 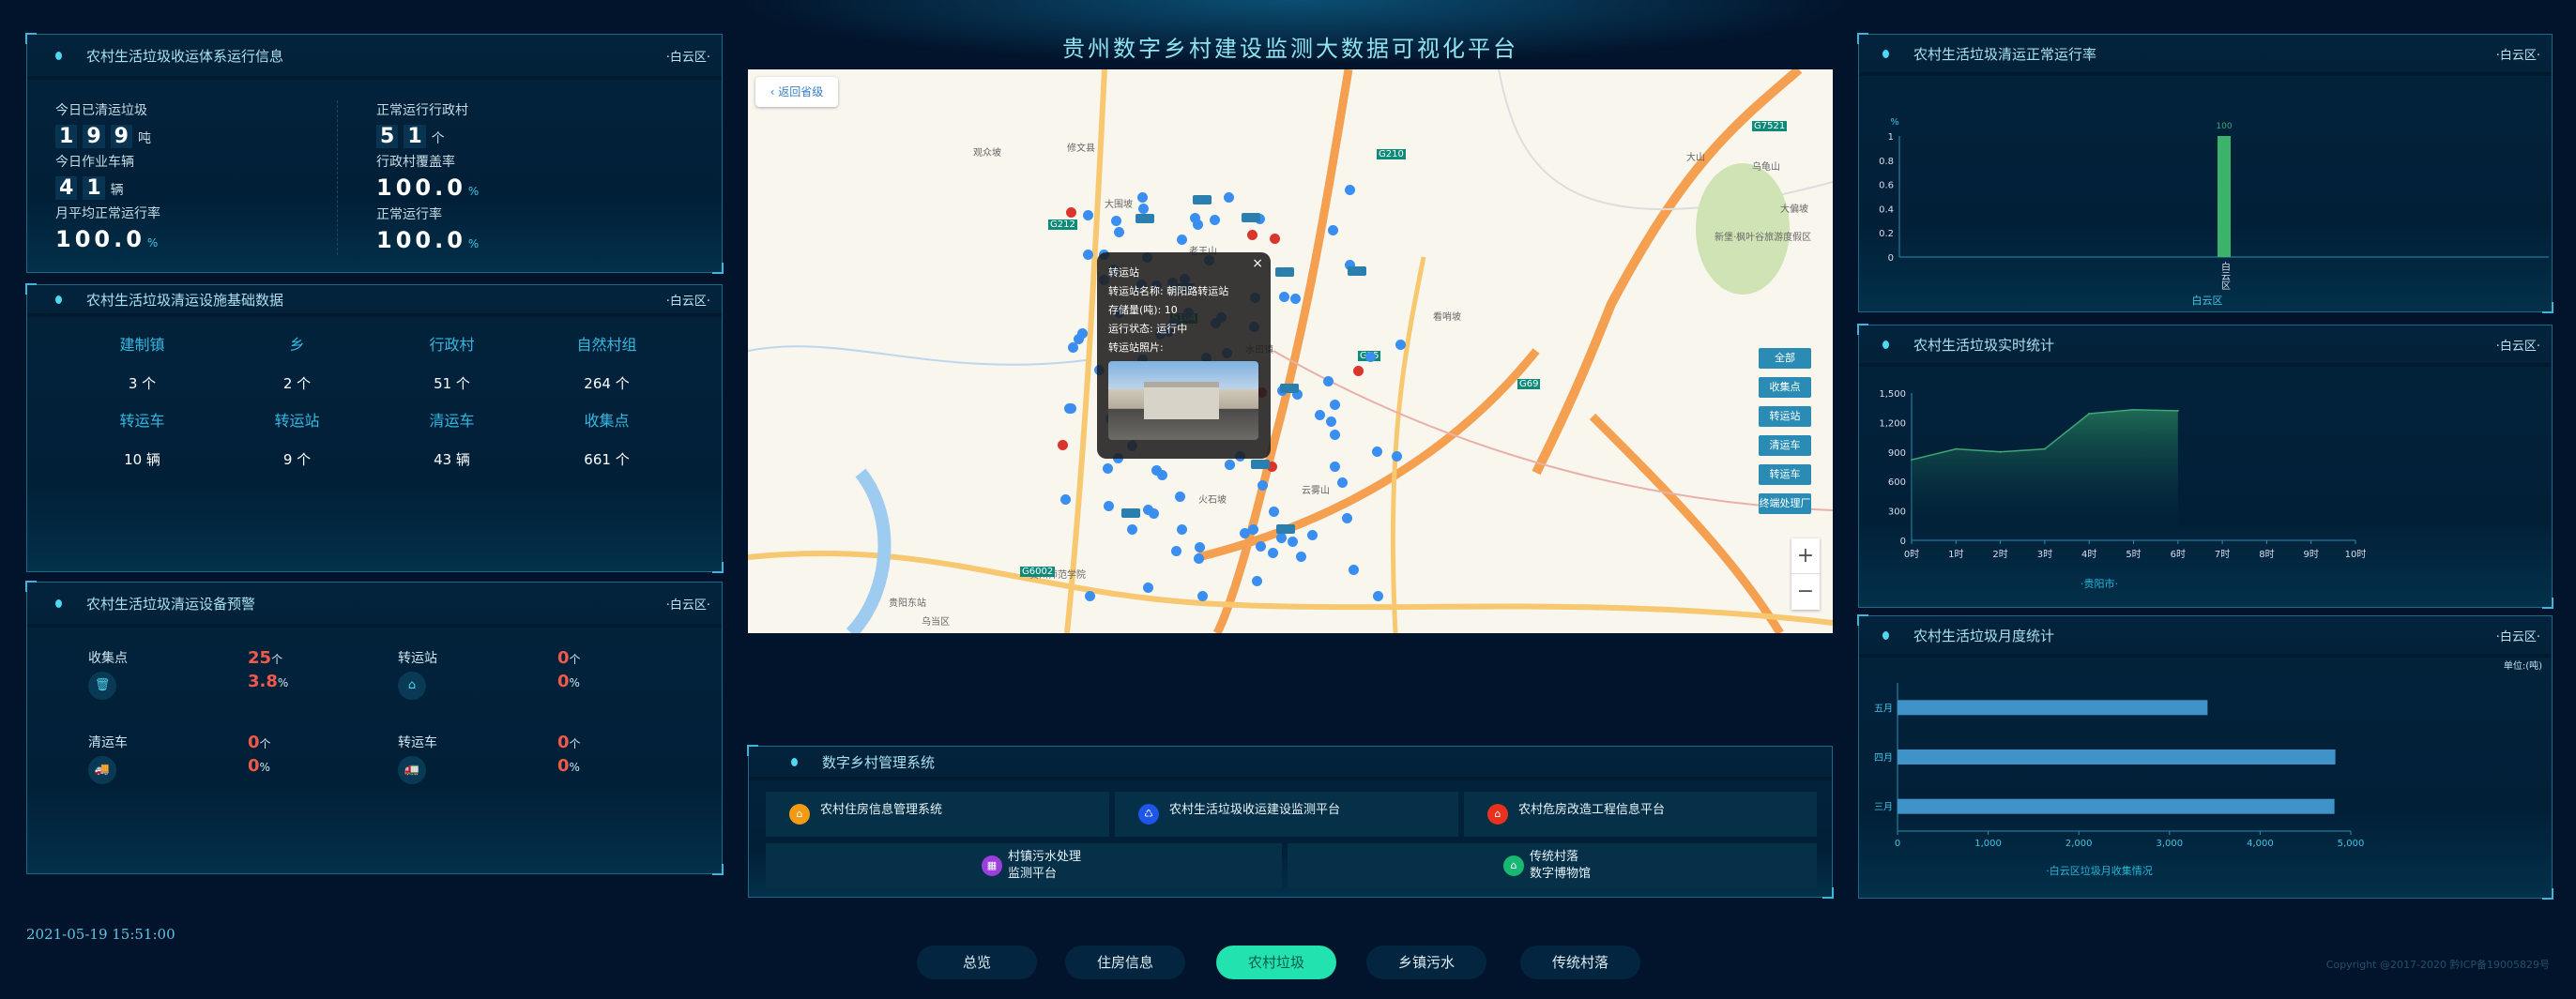 I want to click on system-link-button: ▦ 村镇污水处理 监测平台, so click(x=1024, y=866).